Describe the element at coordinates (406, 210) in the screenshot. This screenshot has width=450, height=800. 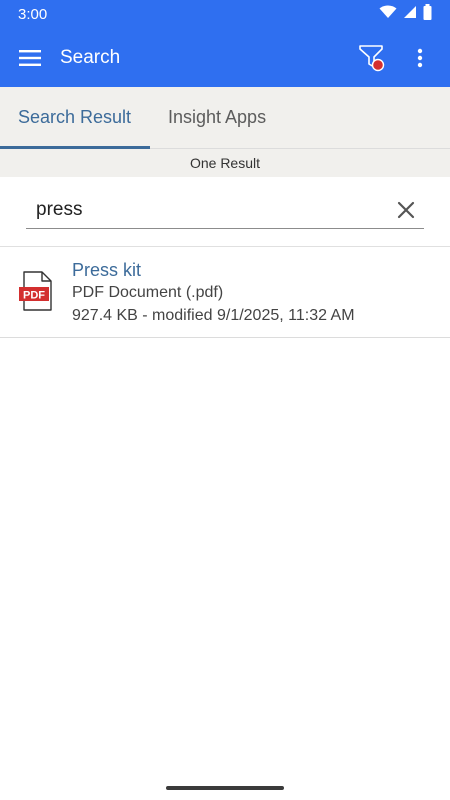
I see `close-icon` at that location.